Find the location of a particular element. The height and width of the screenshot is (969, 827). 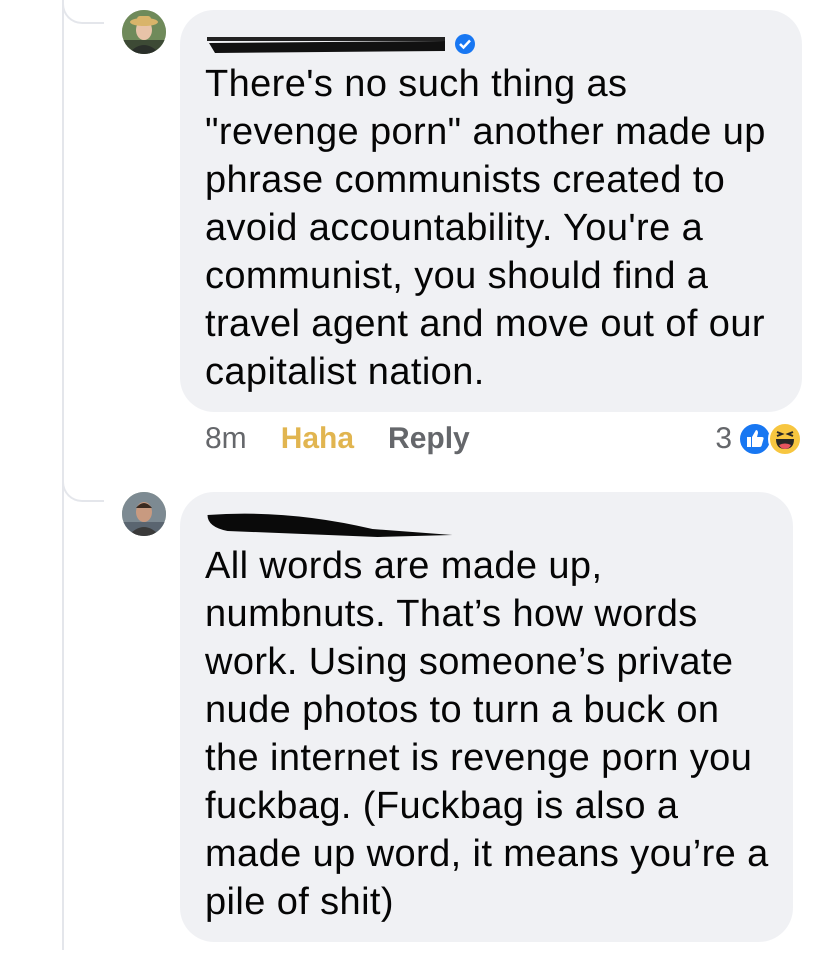

comment-time: 8m is located at coordinates (226, 439).